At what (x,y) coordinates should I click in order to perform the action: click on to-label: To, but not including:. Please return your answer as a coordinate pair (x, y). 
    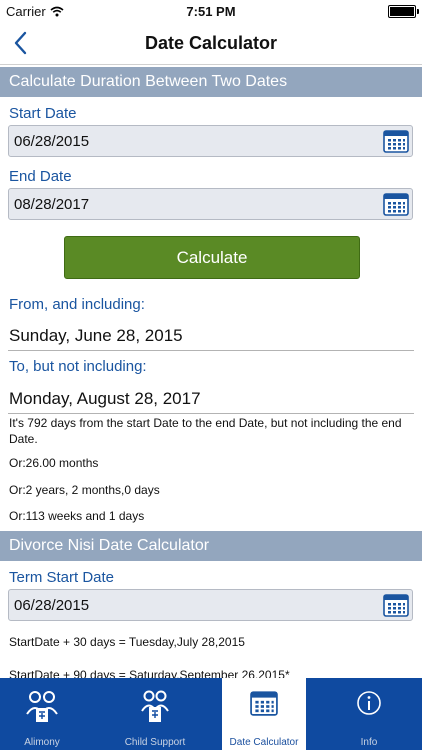
    Looking at the image, I should click on (78, 366).